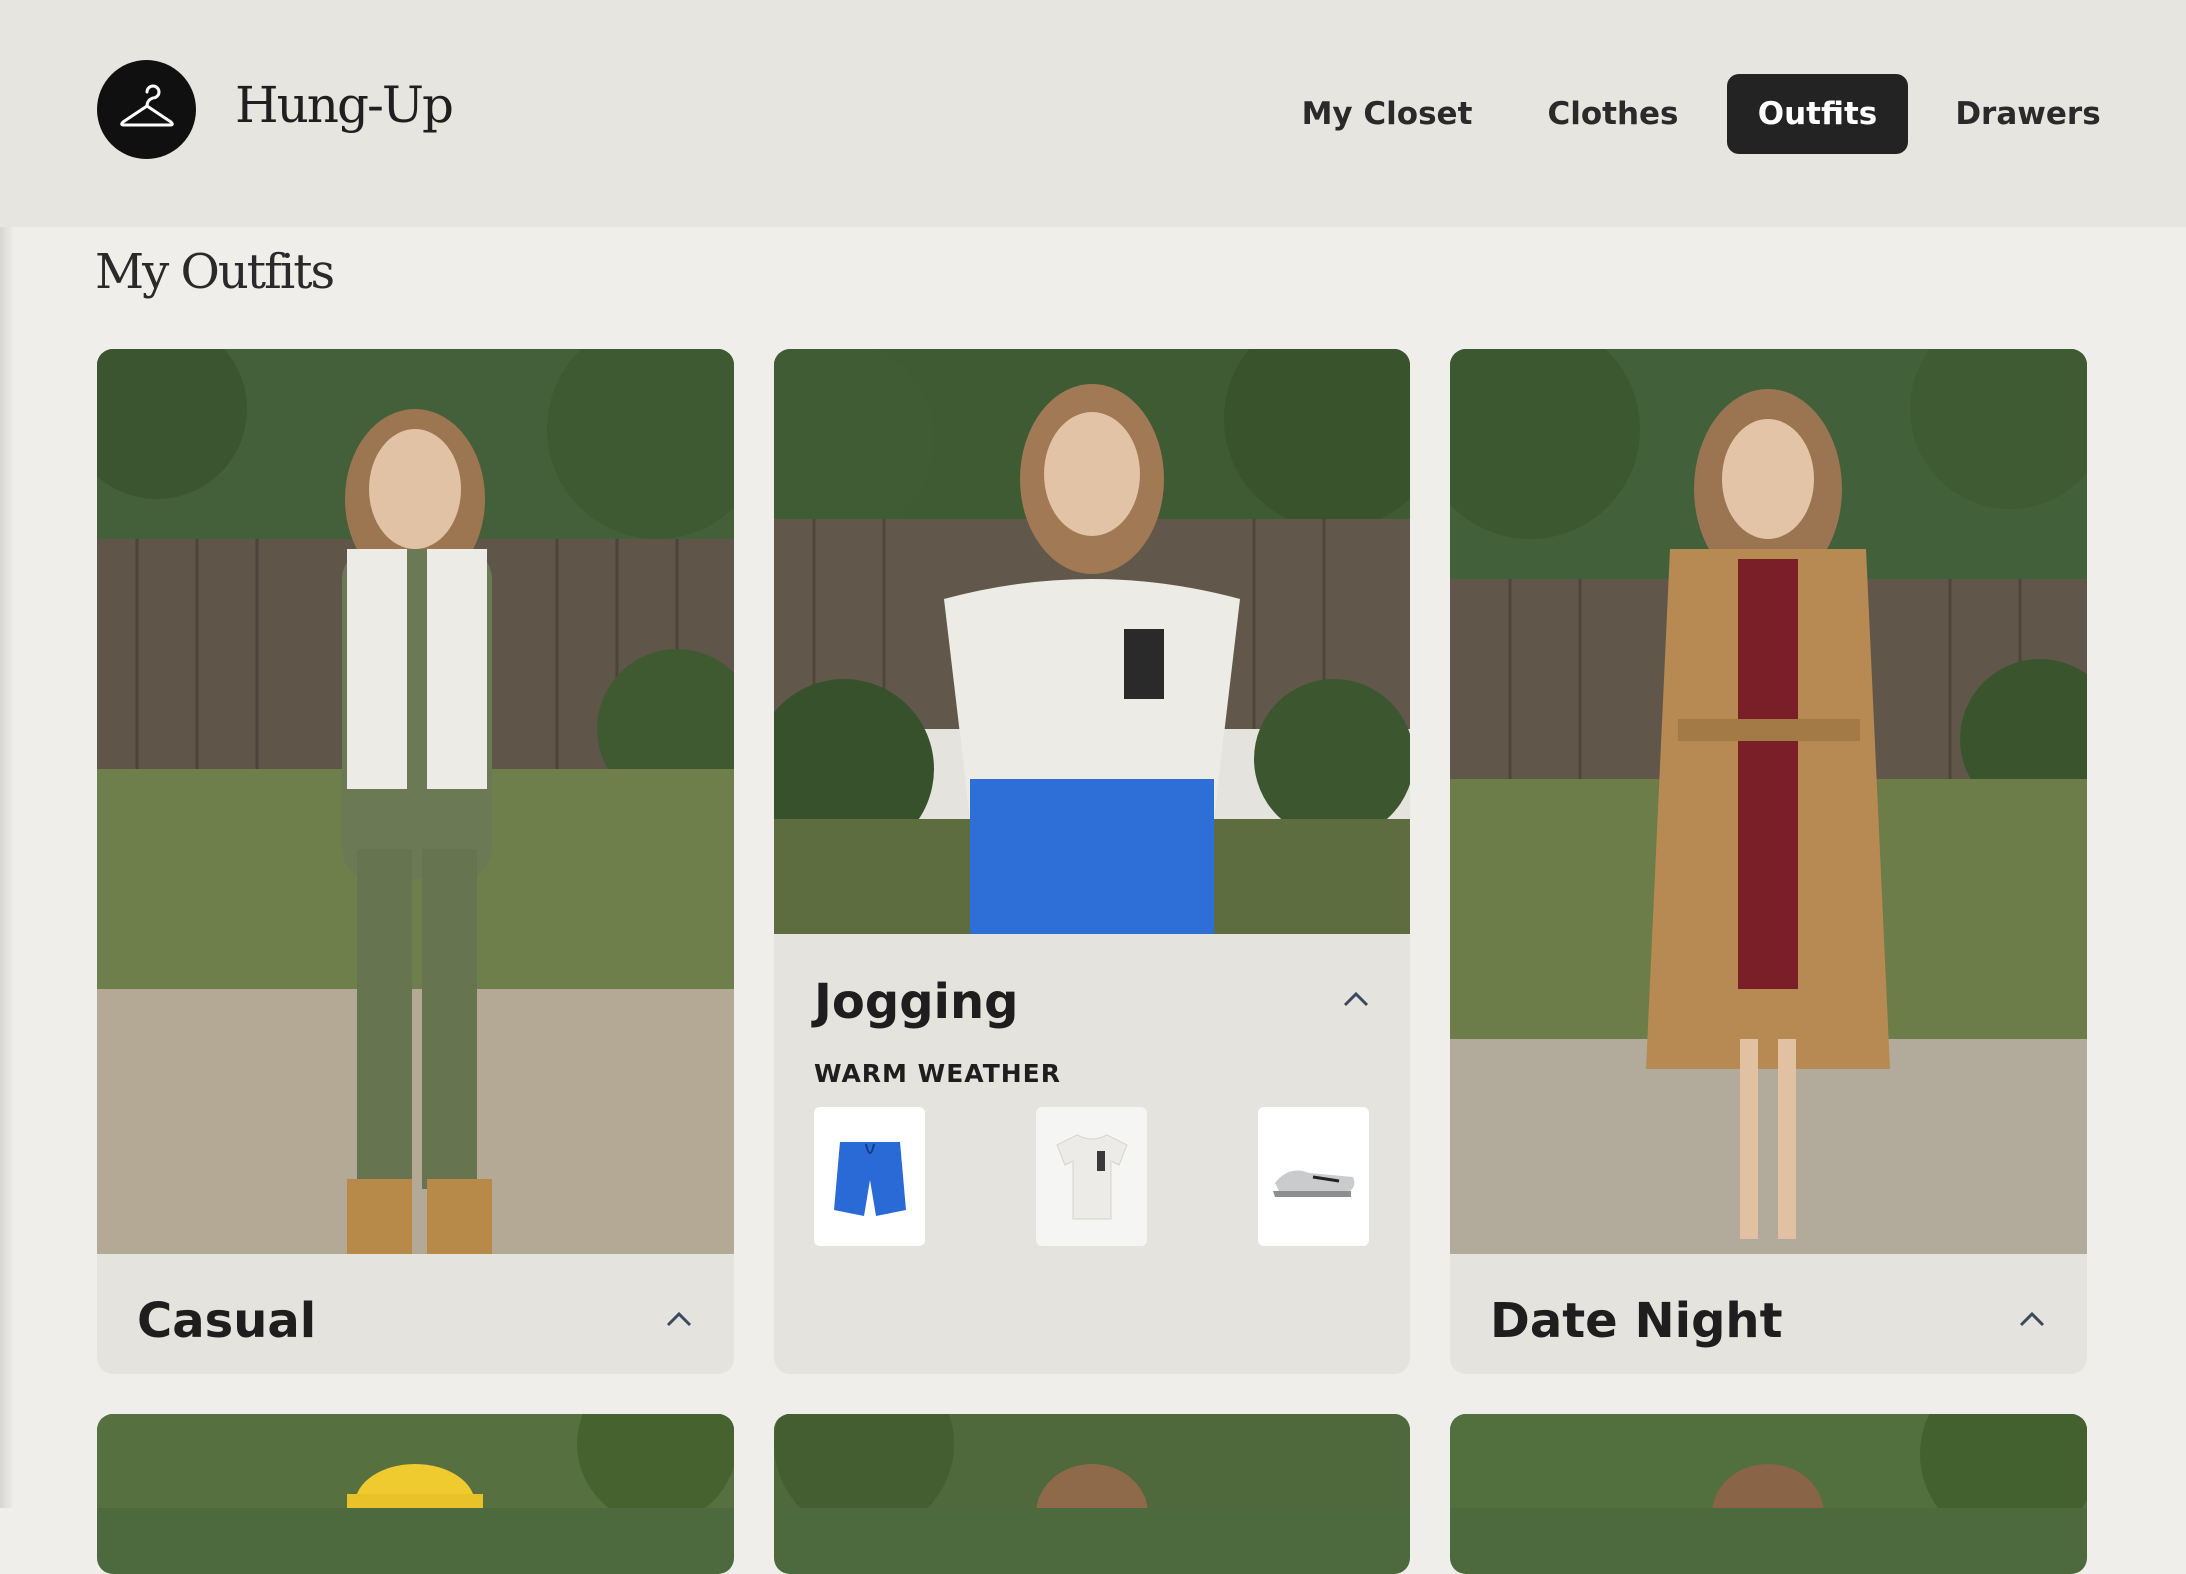 Image resolution: width=2186 pixels, height=1574 pixels. I want to click on sidebar-edge, so click(7, 867).